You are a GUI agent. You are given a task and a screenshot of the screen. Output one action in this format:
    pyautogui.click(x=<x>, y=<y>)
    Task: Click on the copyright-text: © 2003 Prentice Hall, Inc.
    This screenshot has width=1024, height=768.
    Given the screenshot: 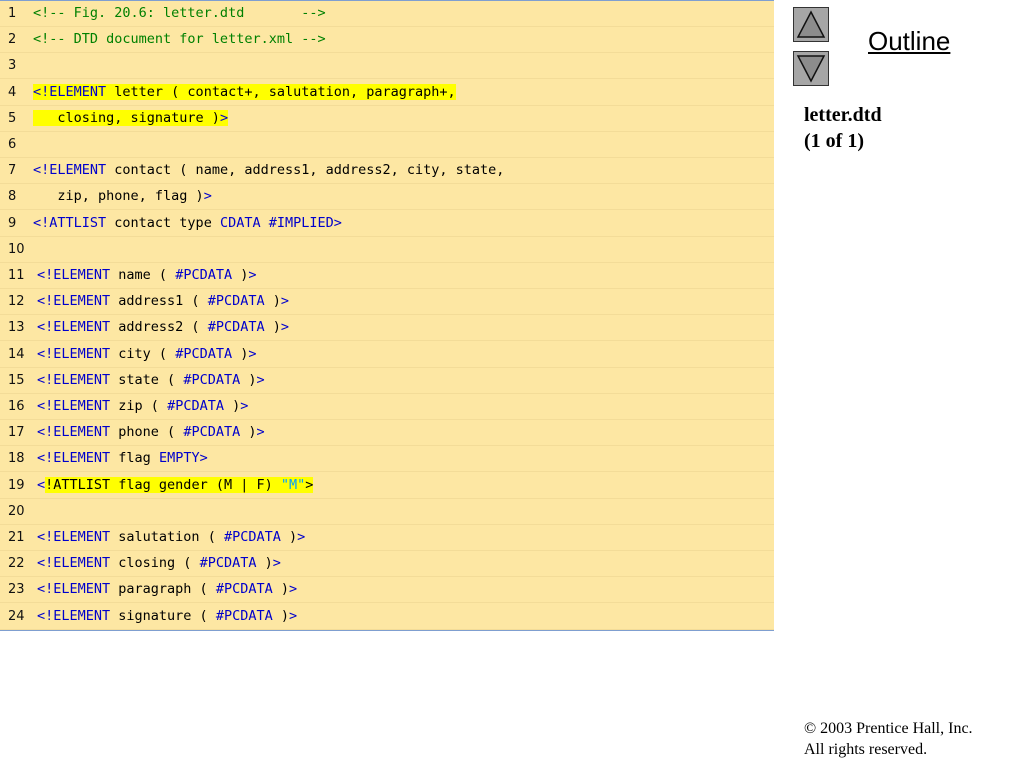 What is the action you would take?
    pyautogui.click(x=888, y=728)
    